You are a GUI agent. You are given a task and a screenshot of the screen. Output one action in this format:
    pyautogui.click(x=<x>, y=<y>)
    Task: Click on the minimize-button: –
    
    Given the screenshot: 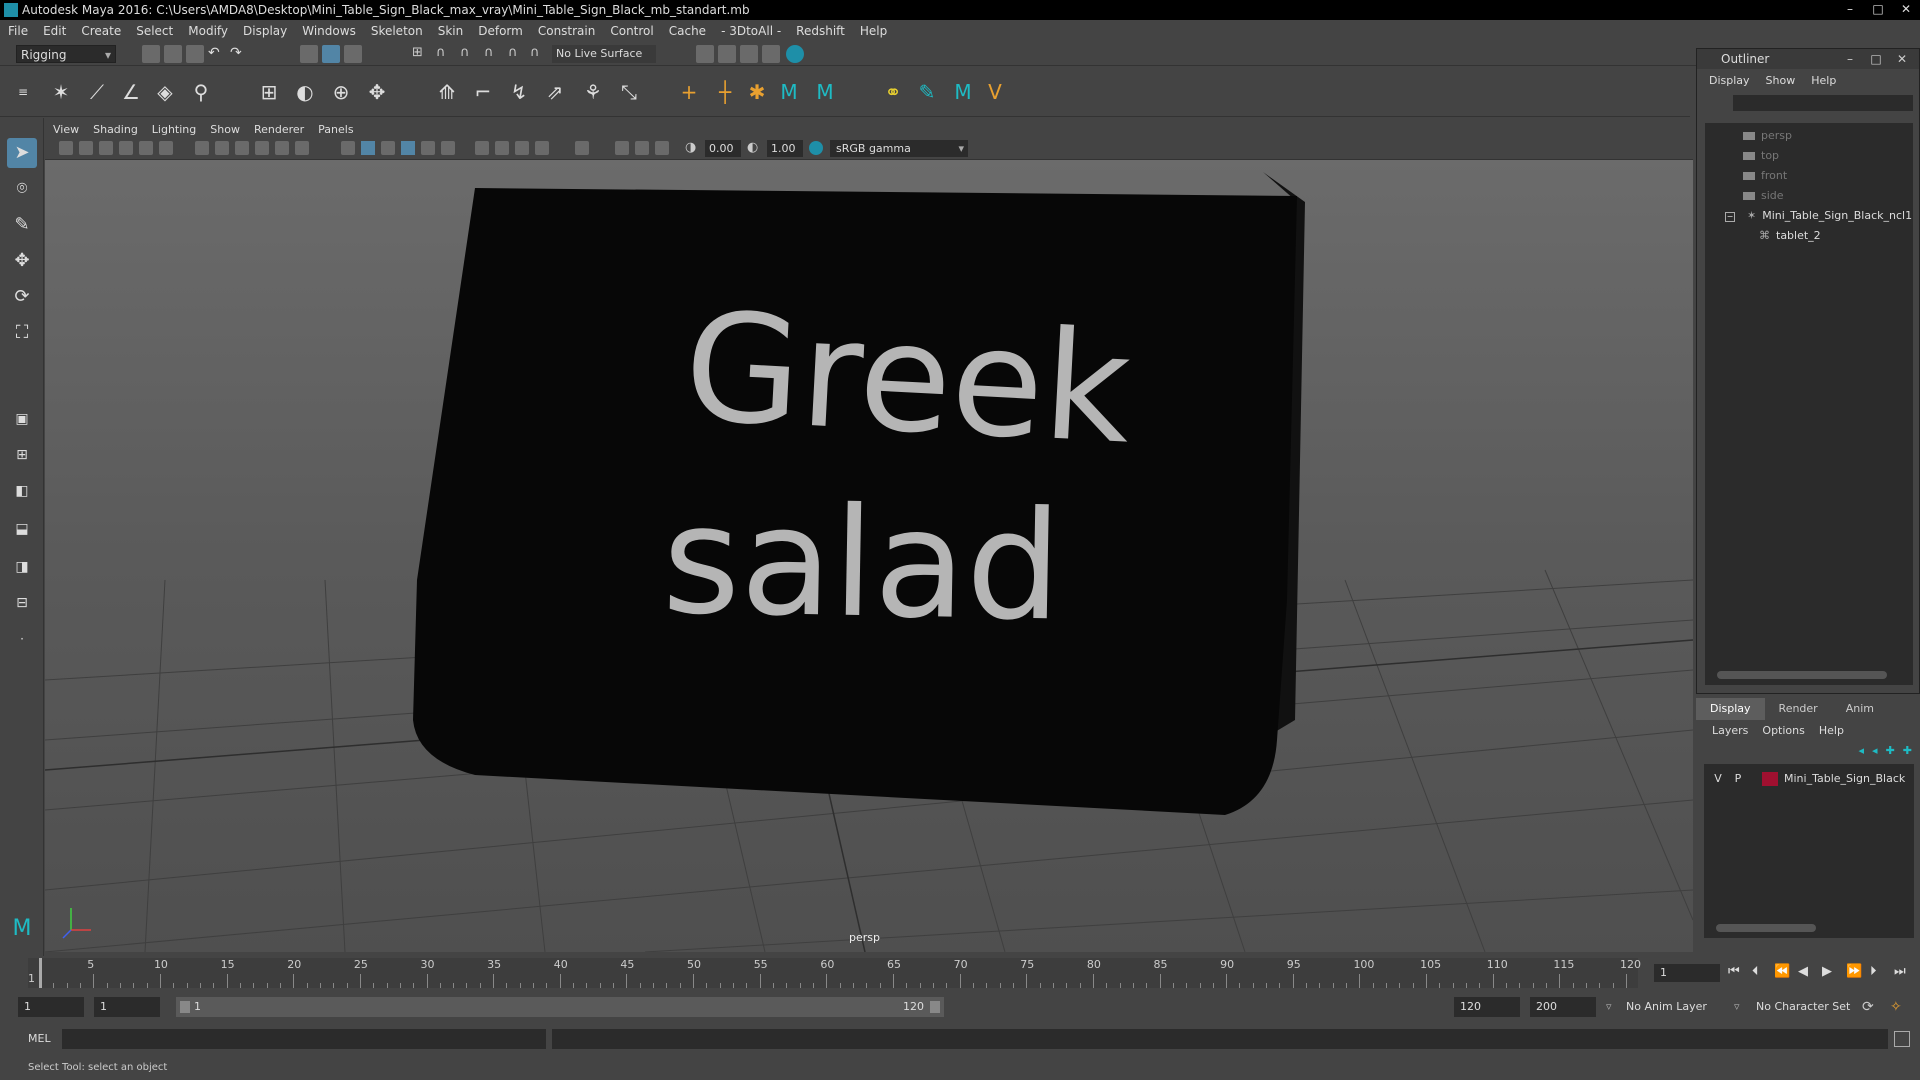 What is the action you would take?
    pyautogui.click(x=1850, y=9)
    